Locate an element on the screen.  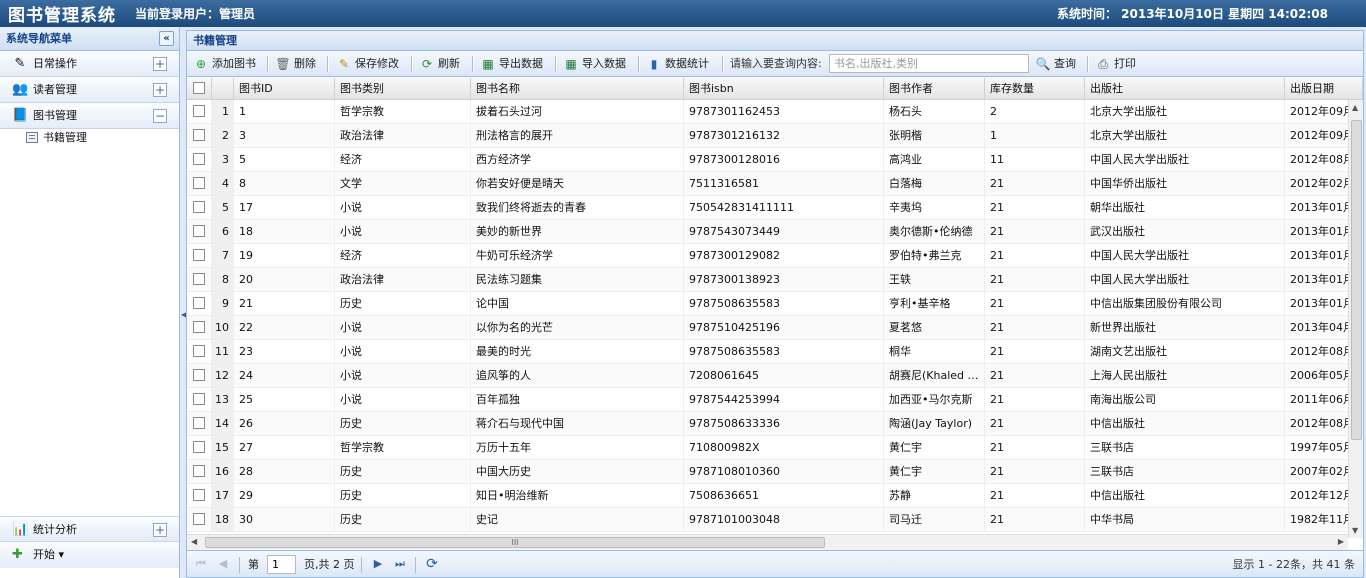
horizontal-scrollbar: ◀ III ▶ is located at coordinates (767, 542).